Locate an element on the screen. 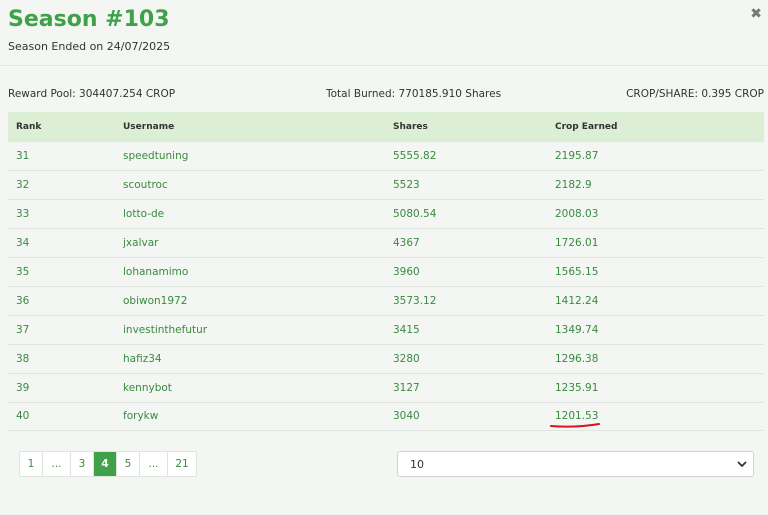 Image resolution: width=768 pixels, height=515 pixels. table-row: 36 obiwon1972 3573.12 1412.24 is located at coordinates (386, 301).